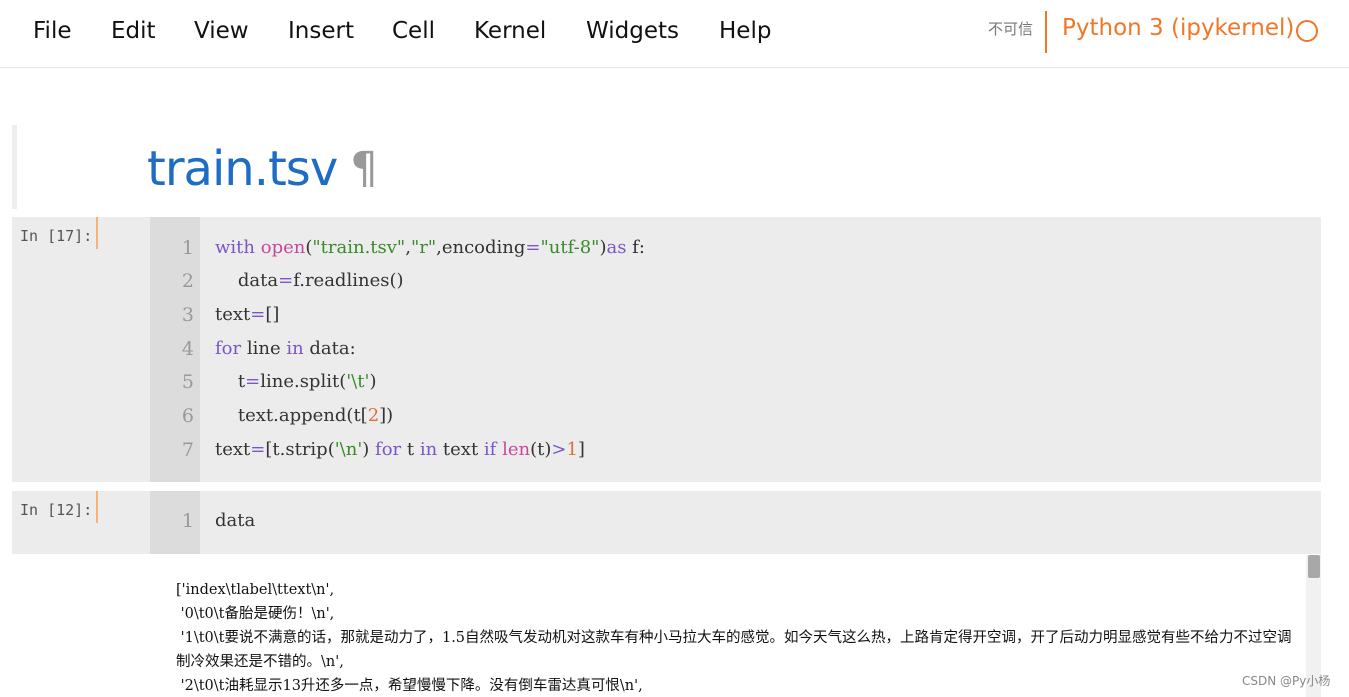 Image resolution: width=1349 pixels, height=697 pixels. Describe the element at coordinates (296, 381) in the screenshot. I see `code-line: t=line.split('\t')` at that location.